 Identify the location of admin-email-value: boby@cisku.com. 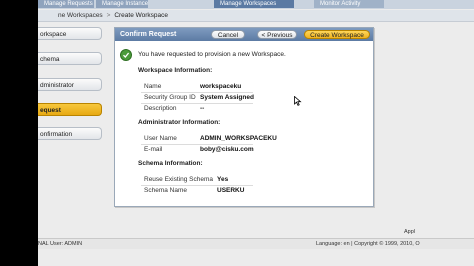
(227, 149).